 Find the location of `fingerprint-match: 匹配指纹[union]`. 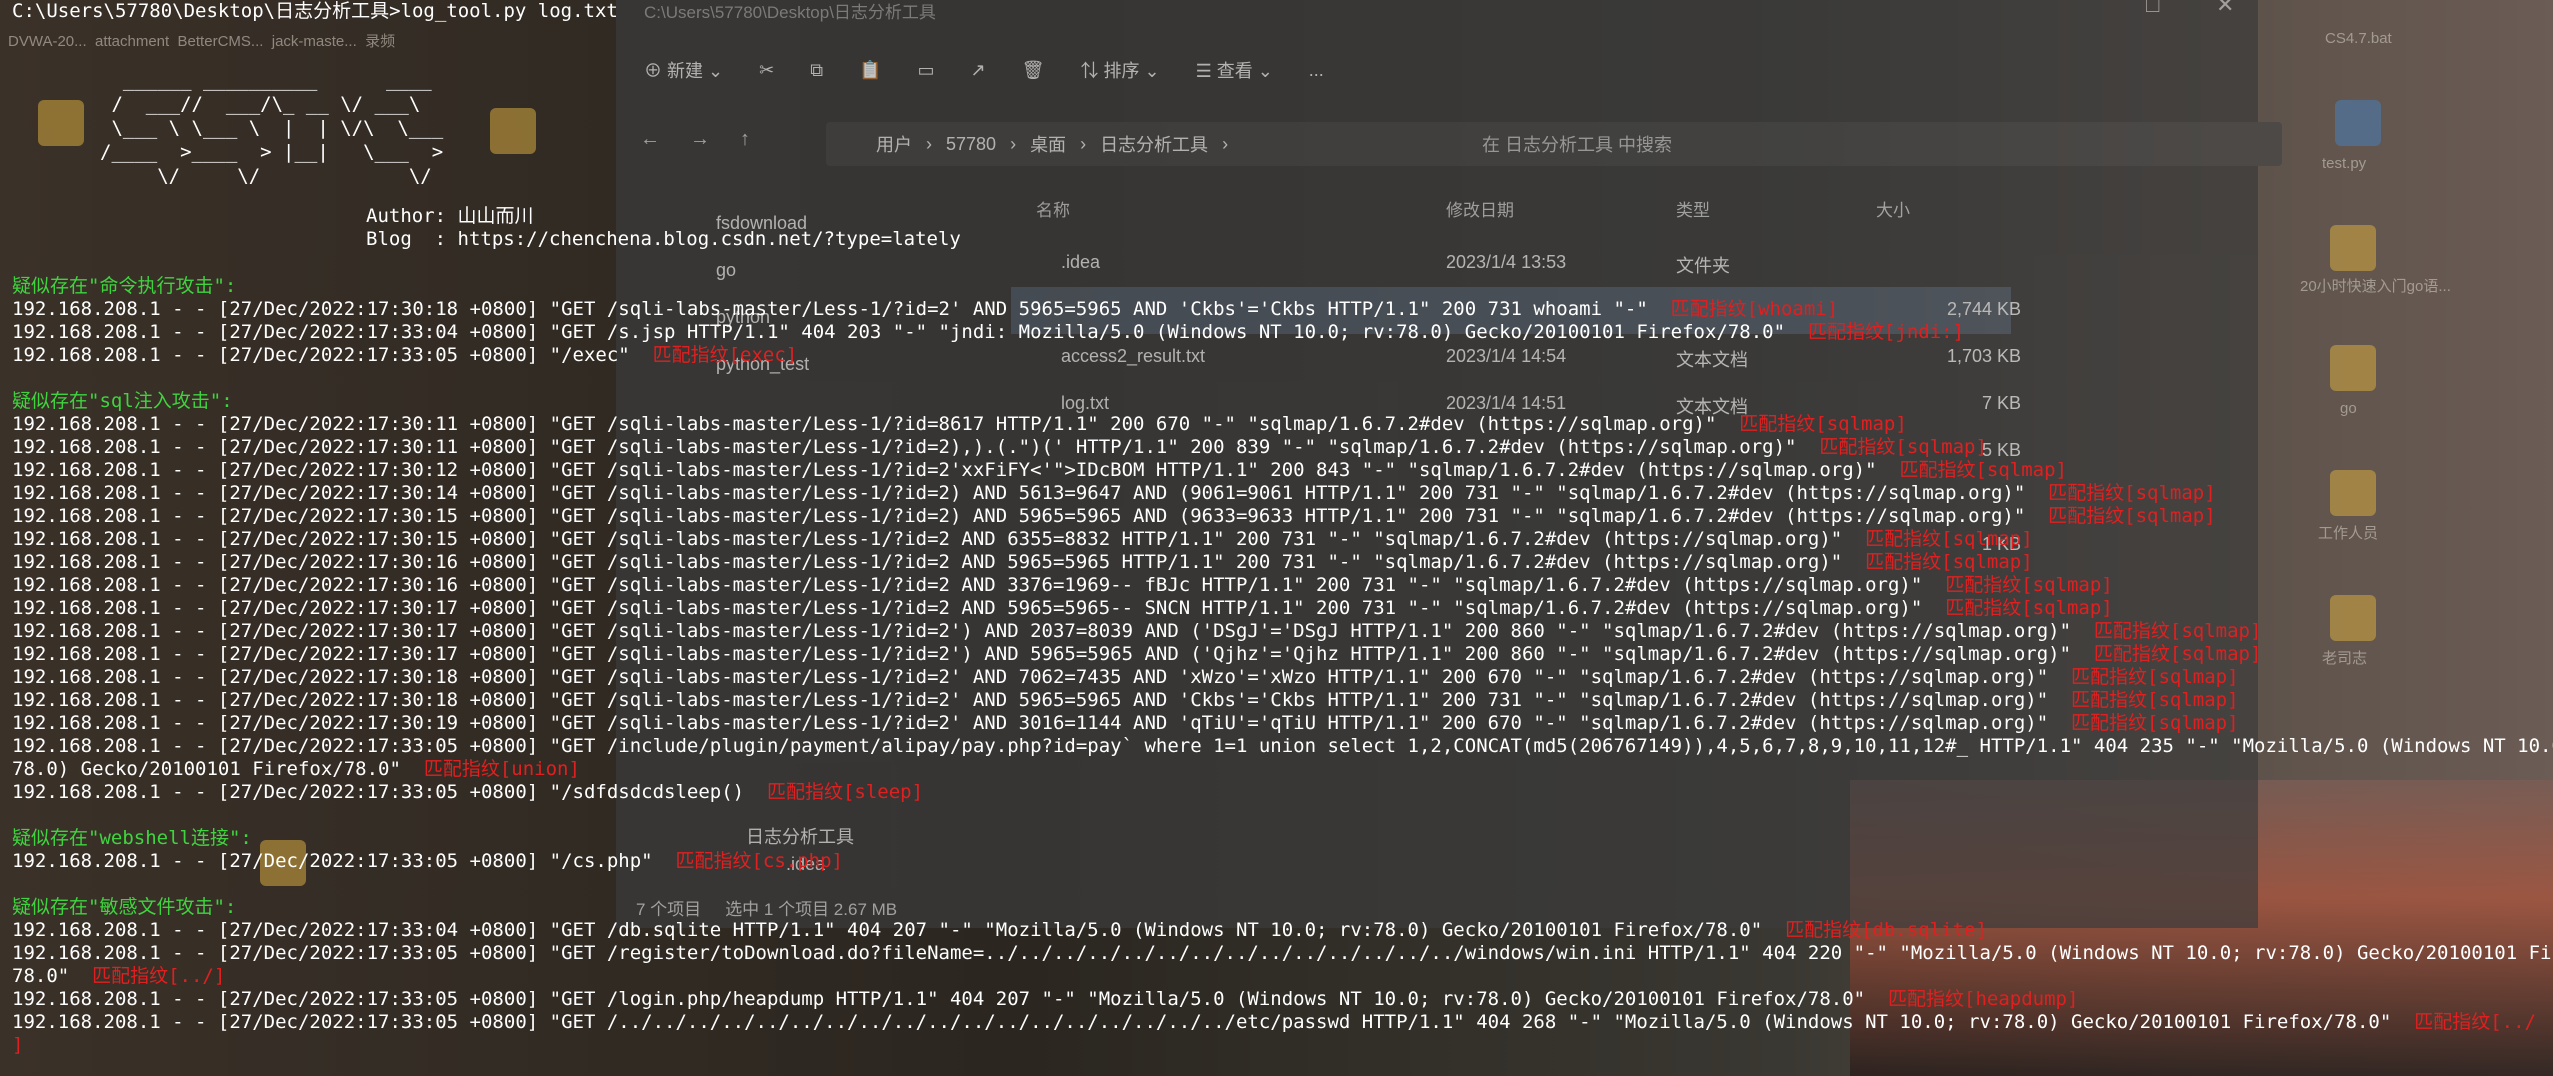

fingerprint-match: 匹配指纹[union] is located at coordinates (501, 769).